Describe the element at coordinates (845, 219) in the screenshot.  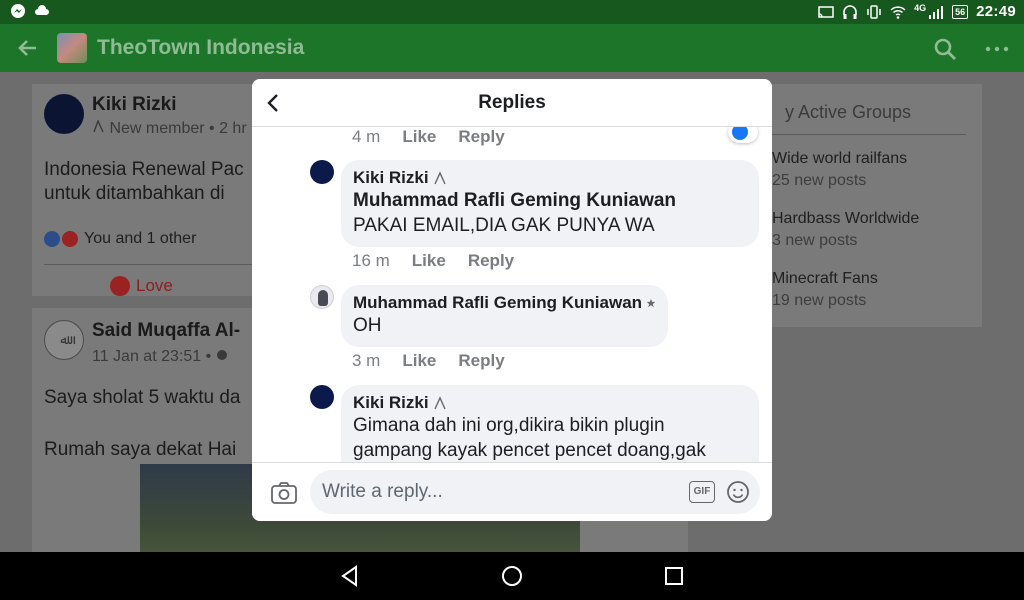
I see `group-name: Hardbass Worldwide` at that location.